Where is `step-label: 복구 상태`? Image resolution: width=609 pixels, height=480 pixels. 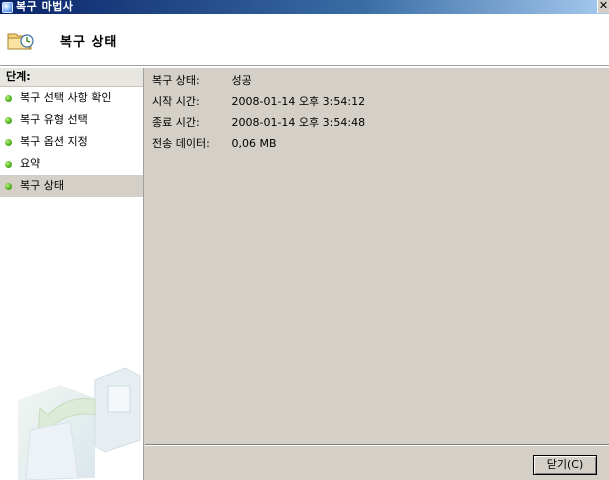 step-label: 복구 상태 is located at coordinates (42, 185).